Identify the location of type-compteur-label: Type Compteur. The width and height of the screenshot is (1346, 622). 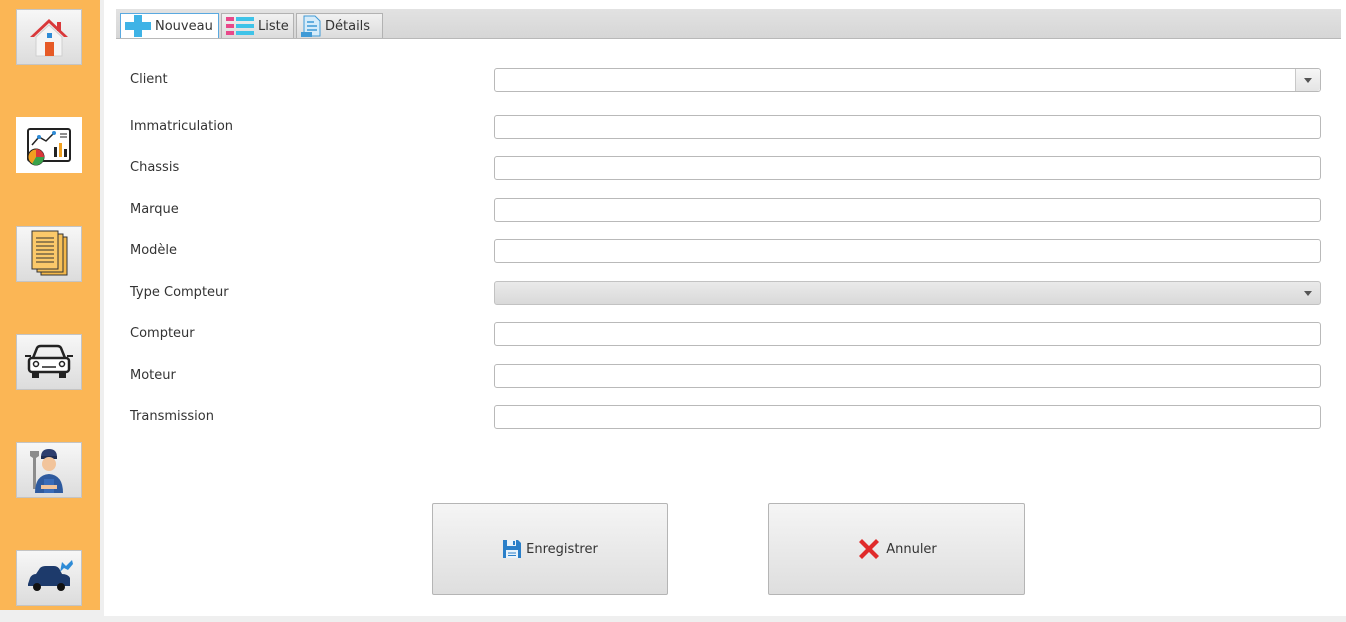
(179, 292).